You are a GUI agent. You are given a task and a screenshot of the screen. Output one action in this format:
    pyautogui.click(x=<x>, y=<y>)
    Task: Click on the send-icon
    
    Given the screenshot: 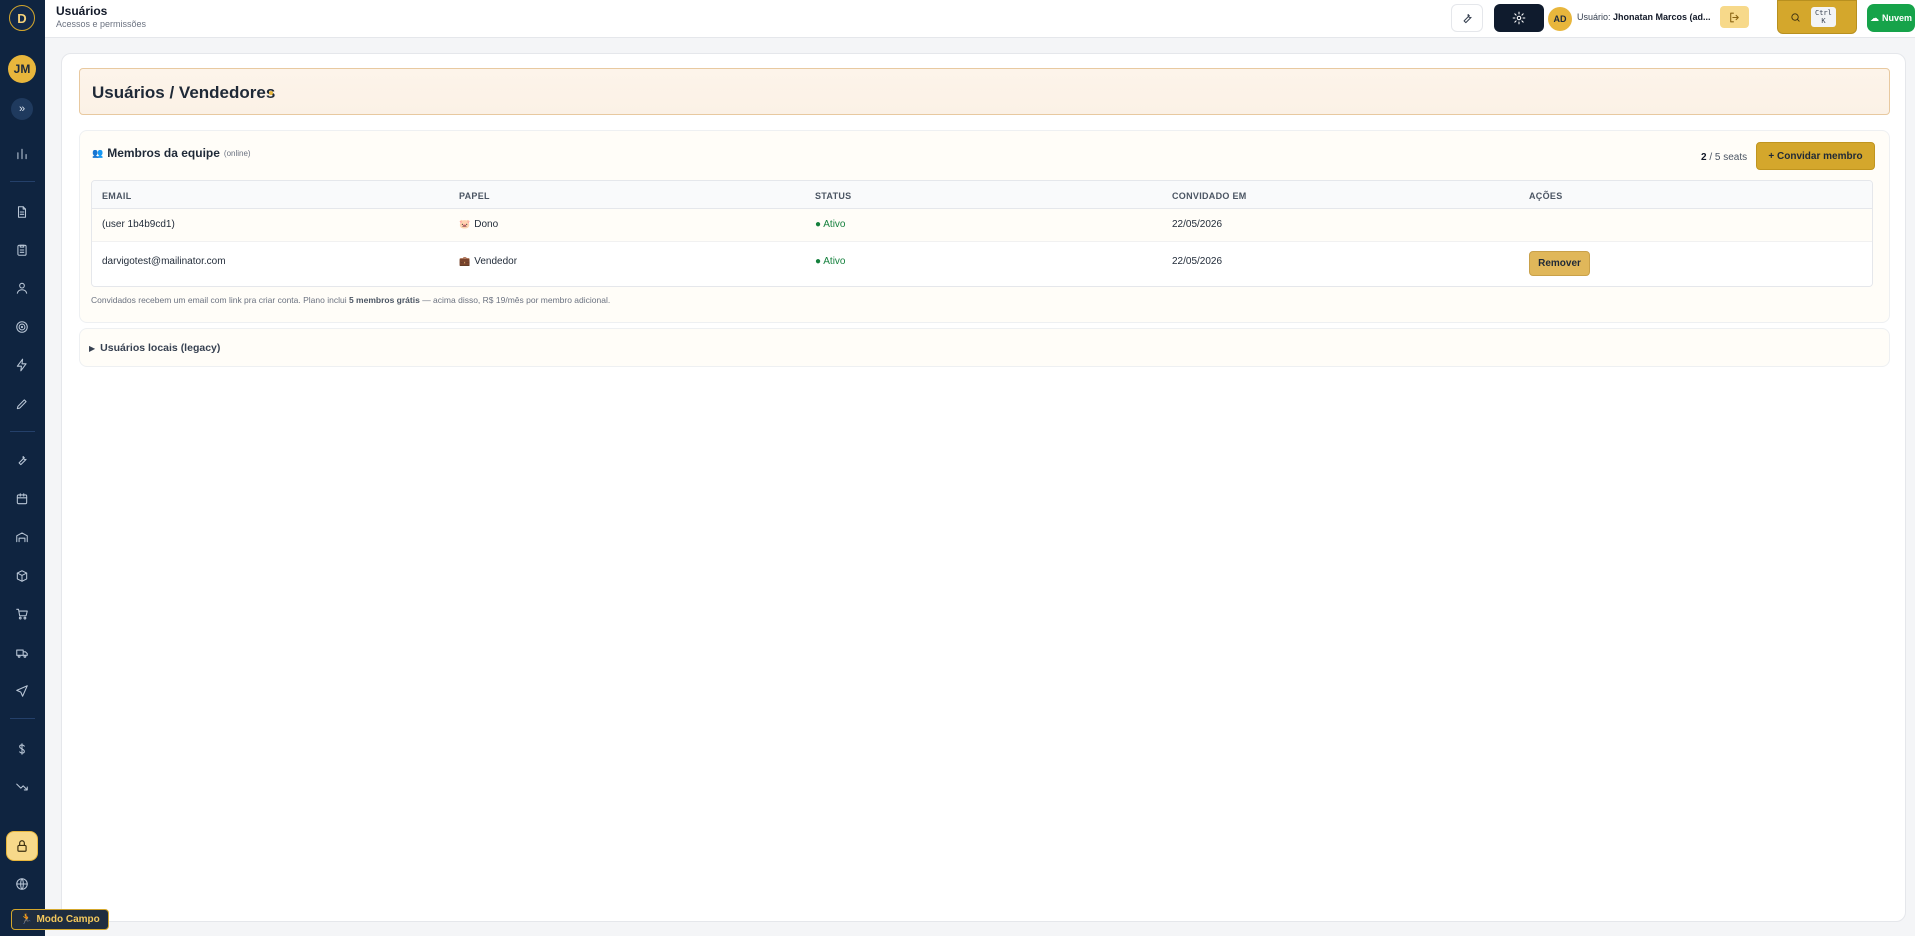 What is the action you would take?
    pyautogui.click(x=22, y=691)
    